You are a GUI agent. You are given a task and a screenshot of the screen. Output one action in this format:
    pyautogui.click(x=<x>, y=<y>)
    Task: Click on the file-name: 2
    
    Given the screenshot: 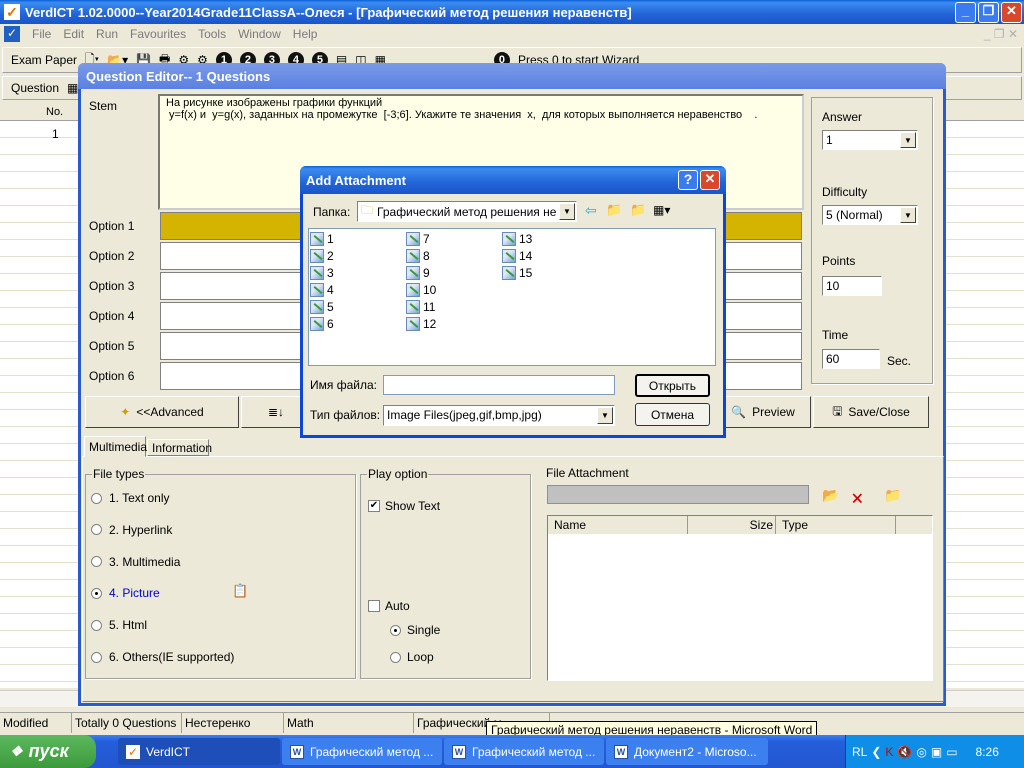 What is the action you would take?
    pyautogui.click(x=330, y=255)
    